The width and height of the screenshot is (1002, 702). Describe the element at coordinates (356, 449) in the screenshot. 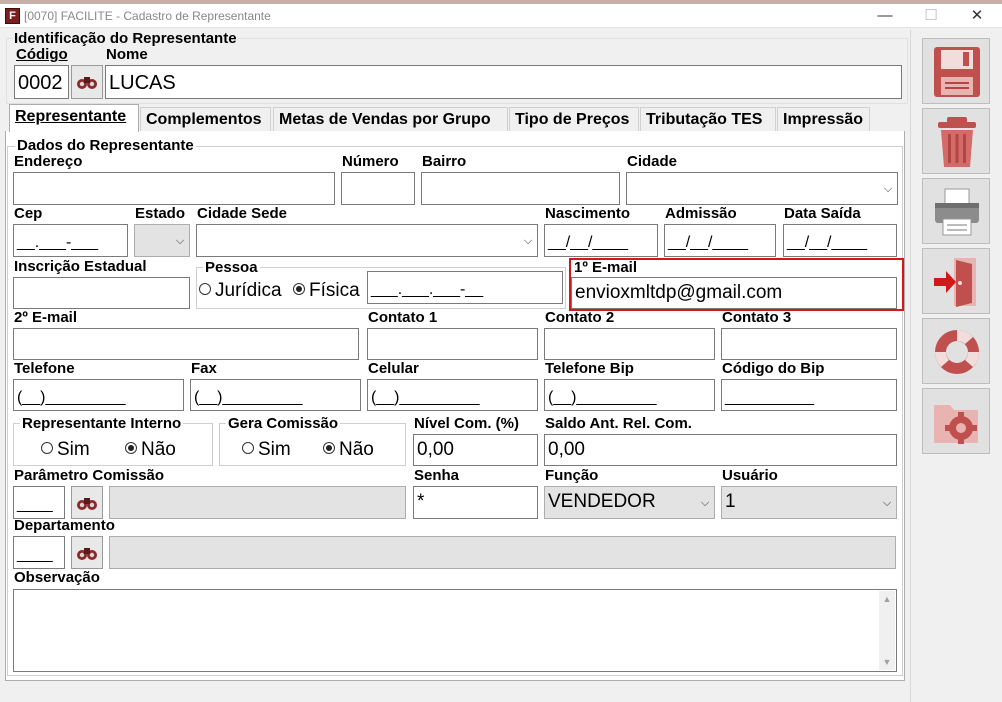

I see `radio-label: Não` at that location.